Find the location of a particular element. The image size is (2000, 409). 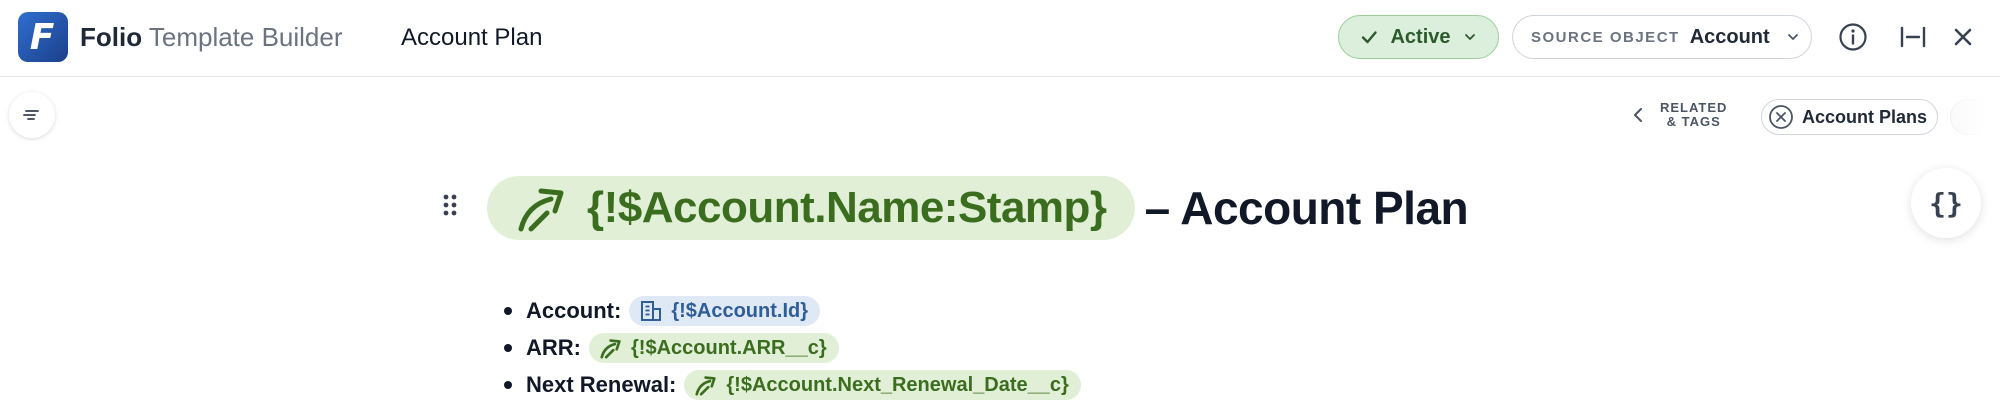

outline-icon is located at coordinates (31, 115).